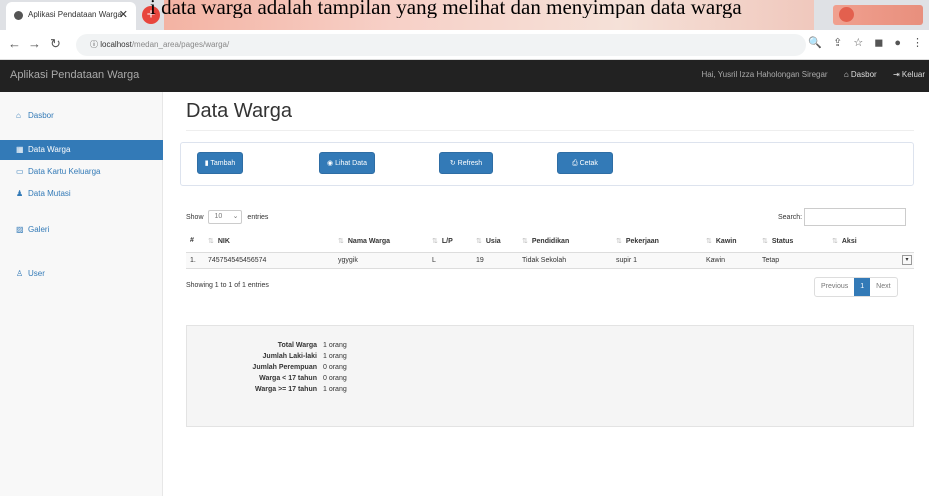 The height and width of the screenshot is (496, 929). Describe the element at coordinates (450, 260) in the screenshot. I see `cell-jk: L` at that location.